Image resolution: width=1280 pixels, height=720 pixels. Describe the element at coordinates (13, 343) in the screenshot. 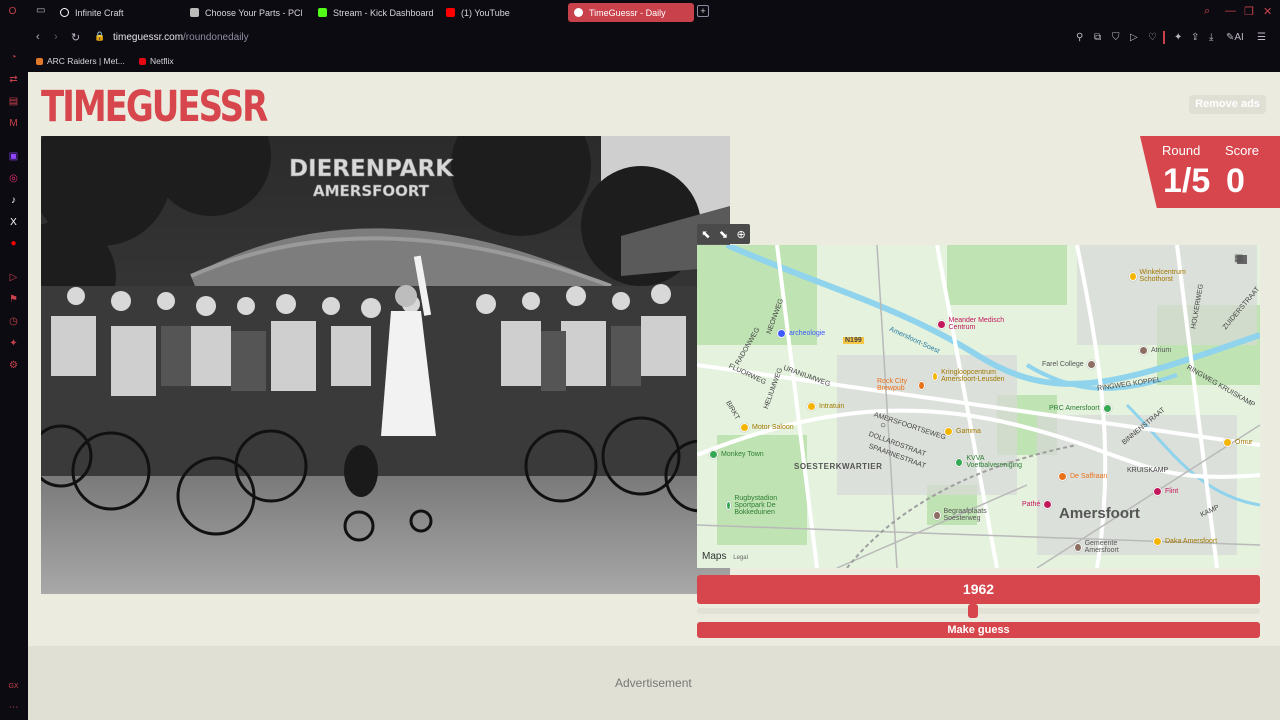

I see `extensions-sidebar-icon: ✦` at that location.